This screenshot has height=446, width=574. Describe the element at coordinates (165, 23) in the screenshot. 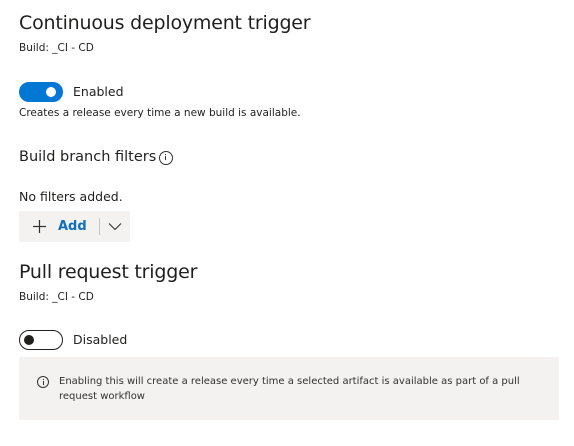

I see `cd-trigger-title: Continuous deployment trigger` at that location.